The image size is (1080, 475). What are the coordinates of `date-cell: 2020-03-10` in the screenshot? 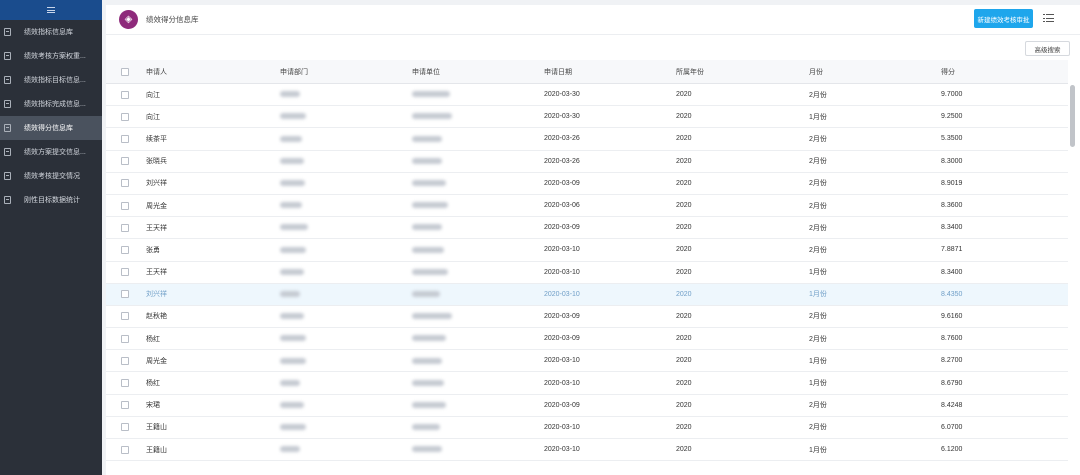 It's located at (562, 361).